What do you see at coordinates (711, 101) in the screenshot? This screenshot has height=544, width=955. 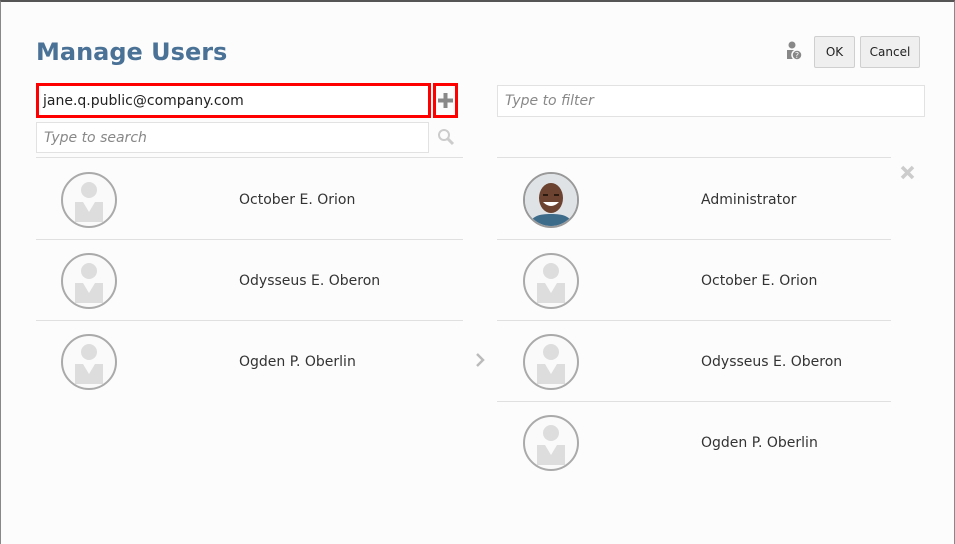 I see `filter-input: Type to filter` at bounding box center [711, 101].